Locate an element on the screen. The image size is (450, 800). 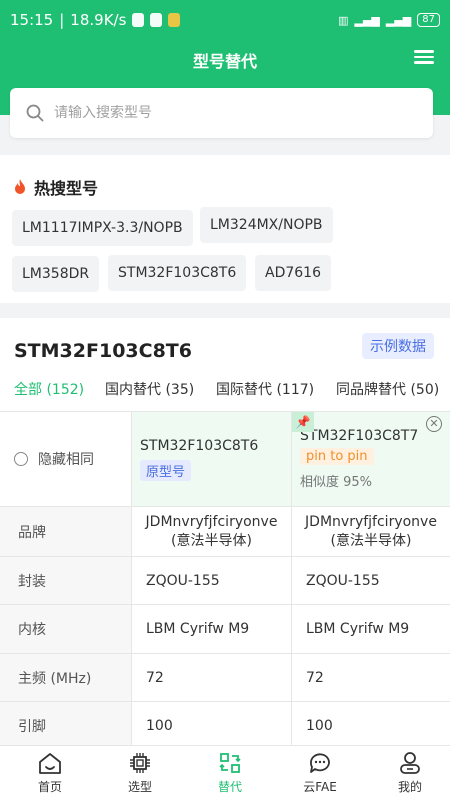
status-bar: 15:15 | 18.9K/s ▥ ▂▄▆ ▂▄▆ 87 is located at coordinates (225, 20).